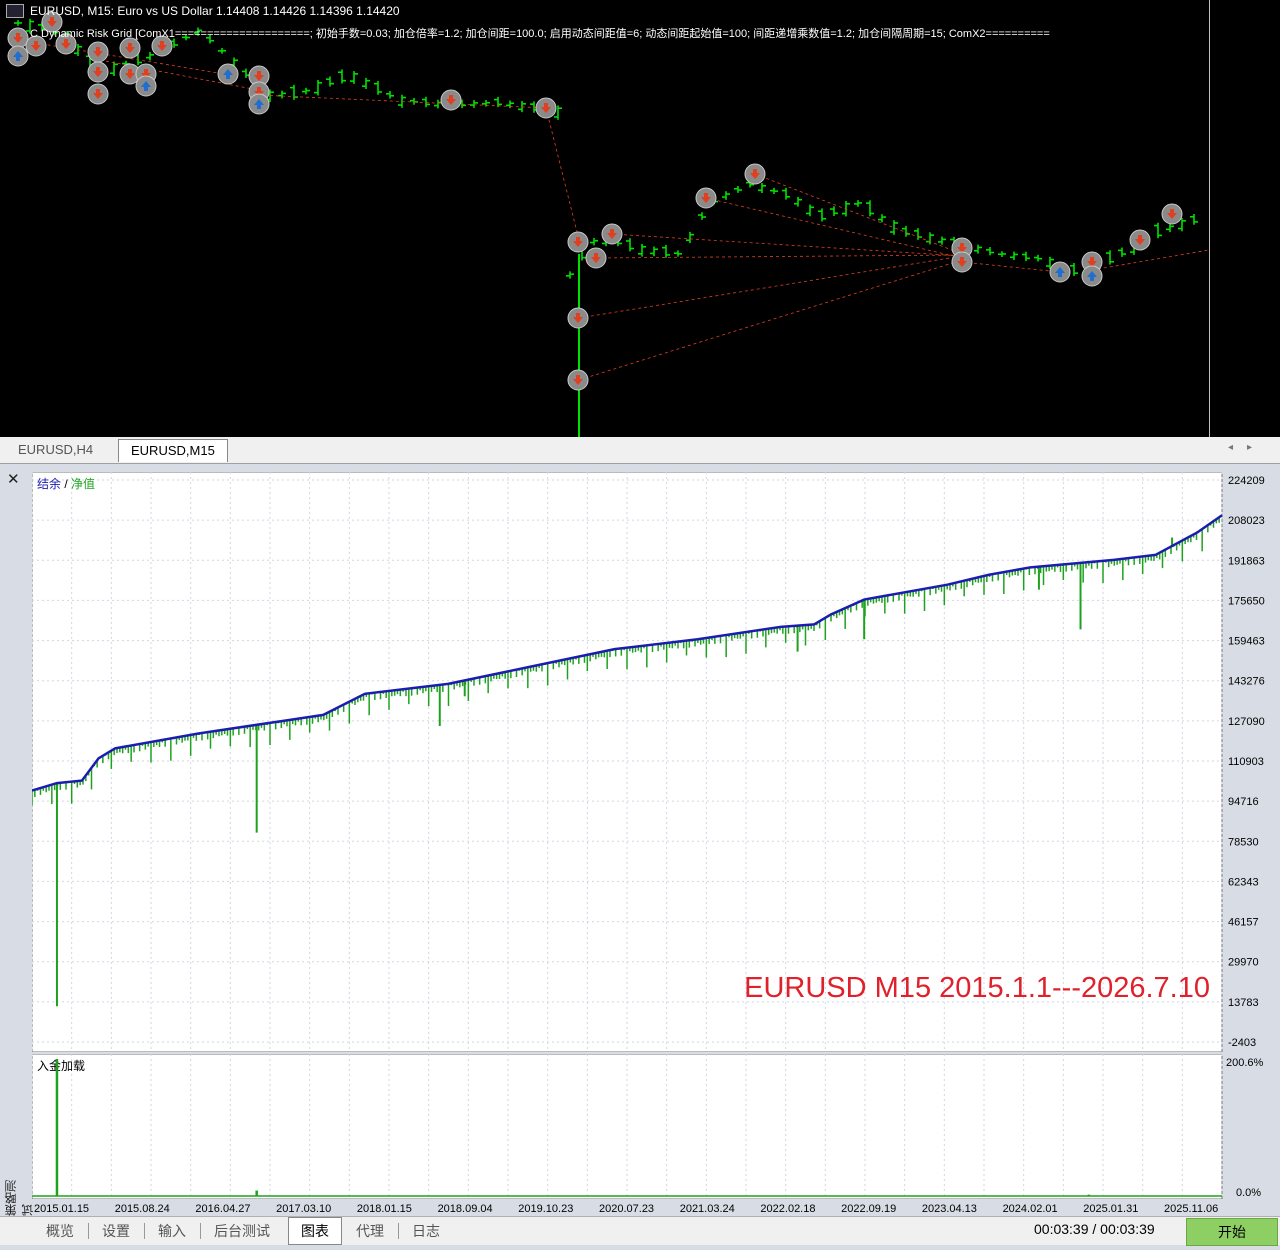 The height and width of the screenshot is (1250, 1280). I want to click on date-tick: 2023.04.13, so click(949, 1209).